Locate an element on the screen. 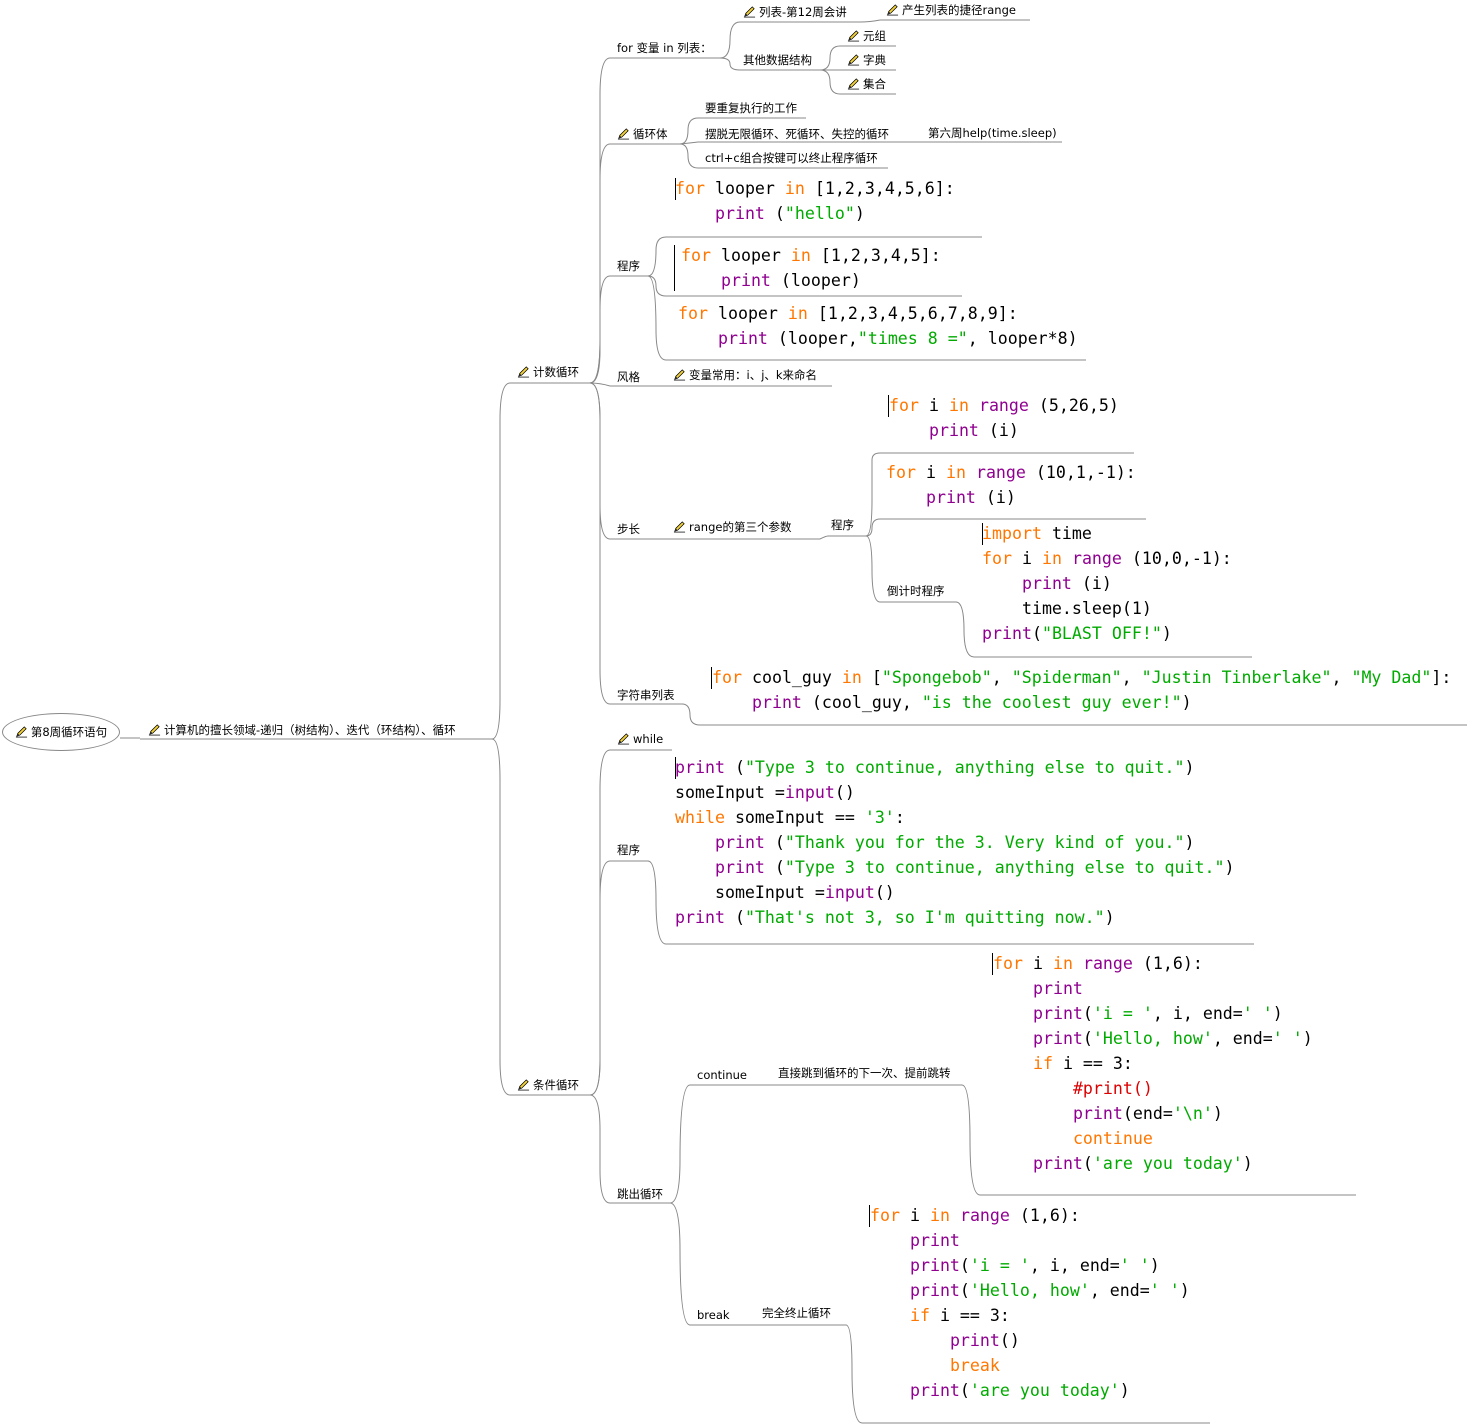 This screenshot has height=1424, width=1467. other-structures-node: 其他数据结构 is located at coordinates (777, 60).